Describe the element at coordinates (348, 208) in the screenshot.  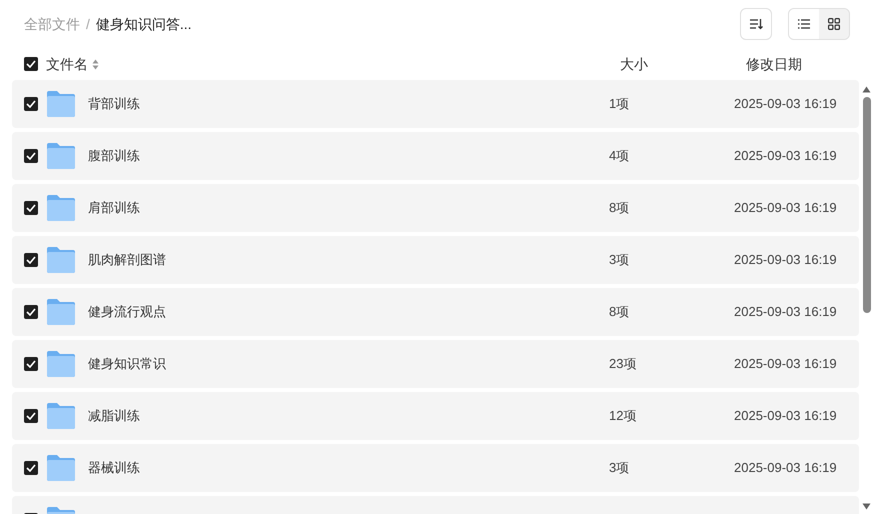
I see `folder-name: 肩部训练` at that location.